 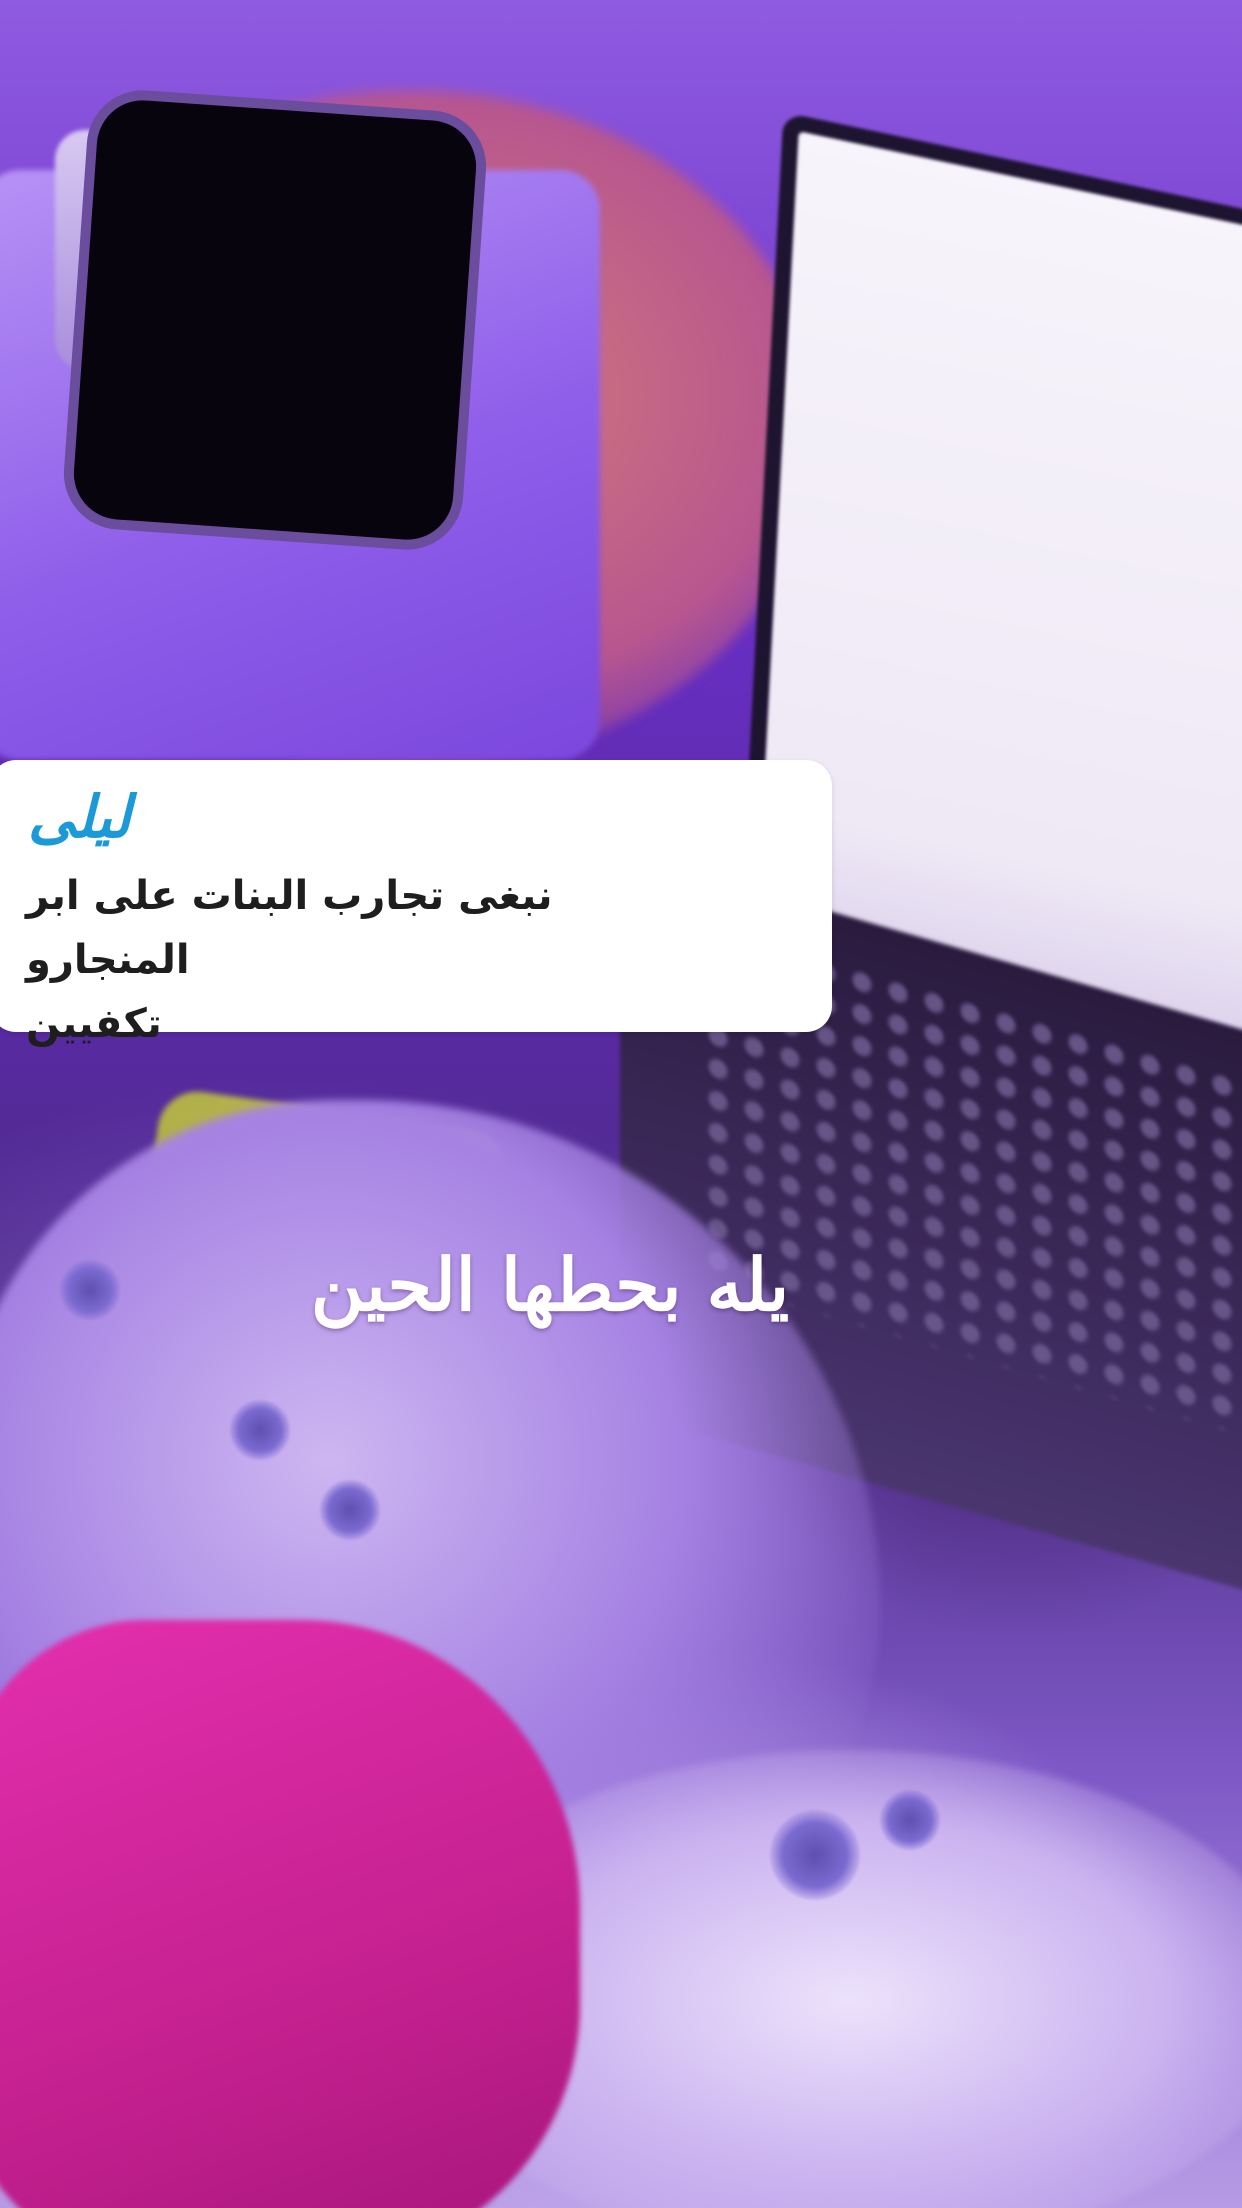 What do you see at coordinates (289, 928) in the screenshot?
I see `reply-message-line: نبغى تجارب البنات على ابر المنجارو` at bounding box center [289, 928].